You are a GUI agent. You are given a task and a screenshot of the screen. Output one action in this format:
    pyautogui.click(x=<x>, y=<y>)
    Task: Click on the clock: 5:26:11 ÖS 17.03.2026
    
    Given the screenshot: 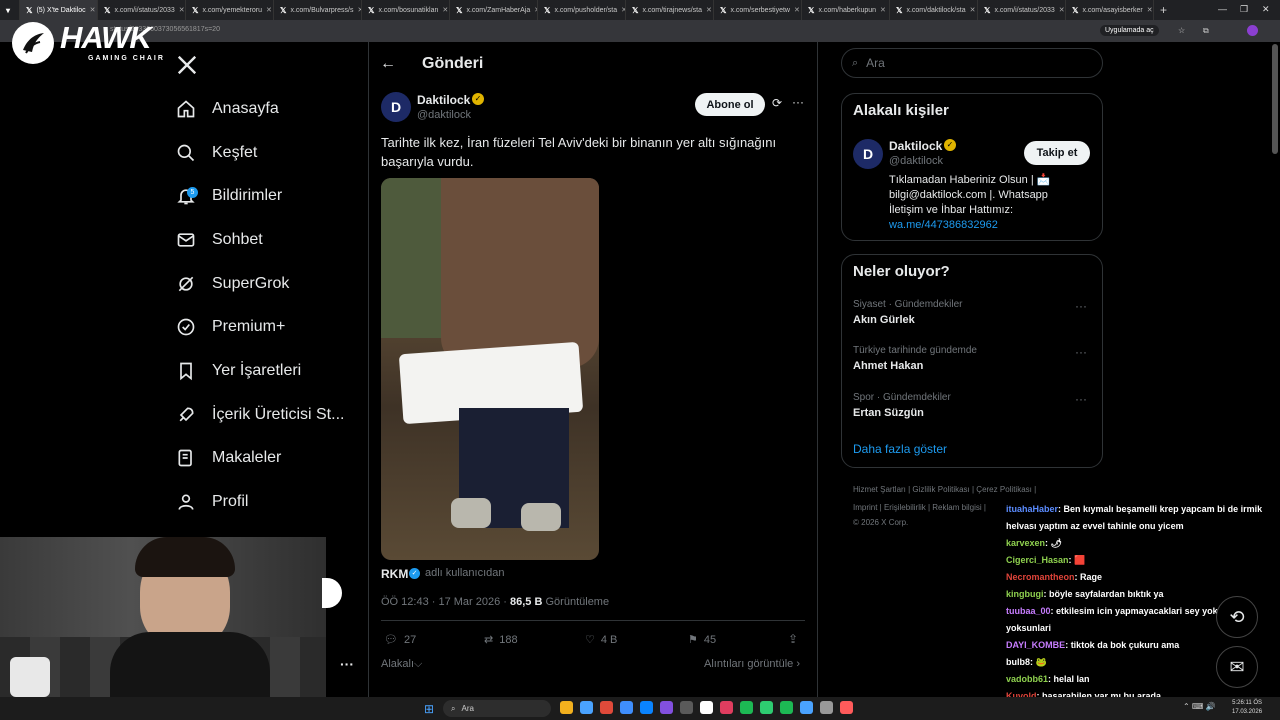 What is the action you would take?
    pyautogui.click(x=1247, y=708)
    